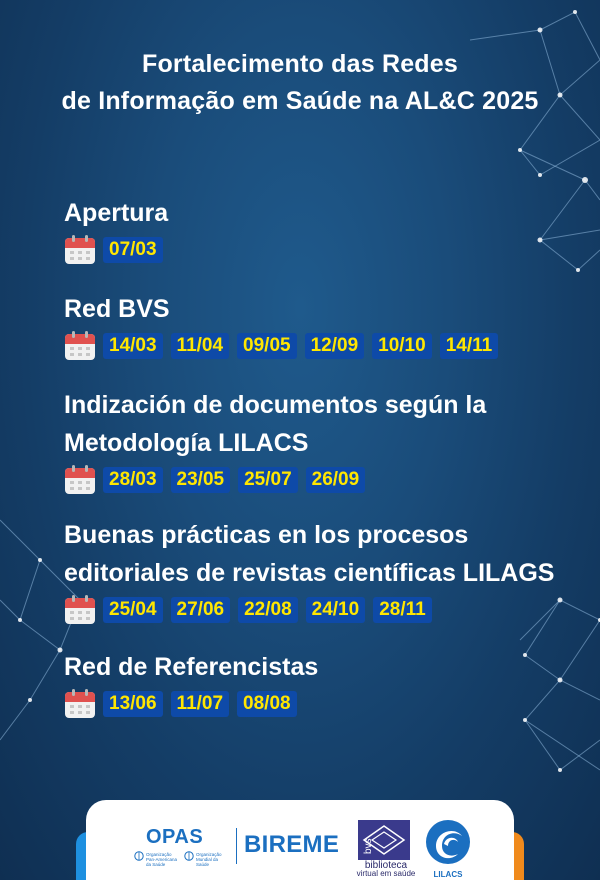 The height and width of the screenshot is (880, 600). What do you see at coordinates (117, 309) in the screenshot?
I see `section-title: Red BVS` at bounding box center [117, 309].